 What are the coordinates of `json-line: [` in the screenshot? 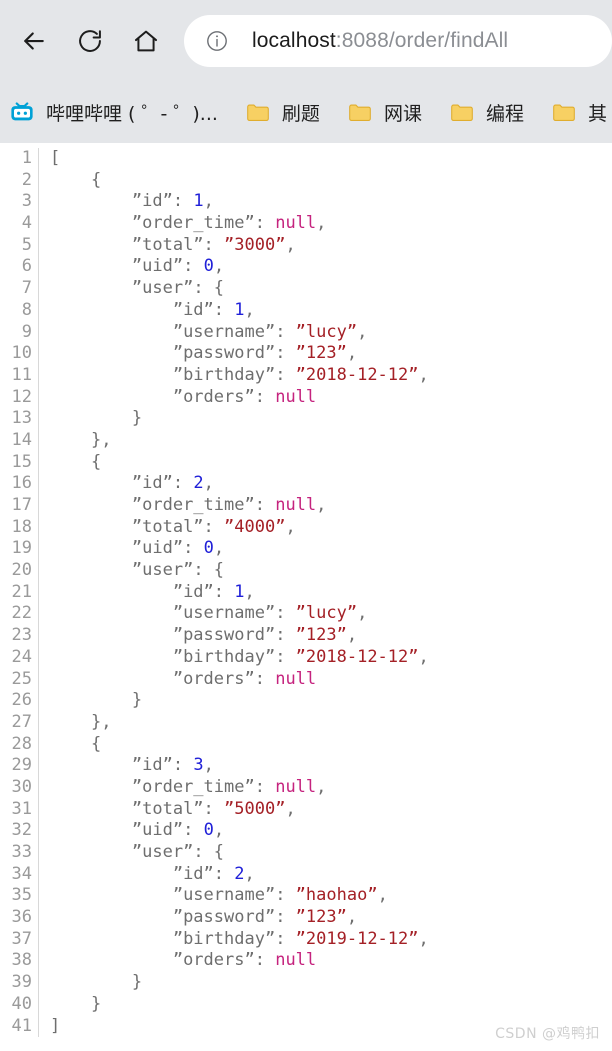 It's located at (331, 159).